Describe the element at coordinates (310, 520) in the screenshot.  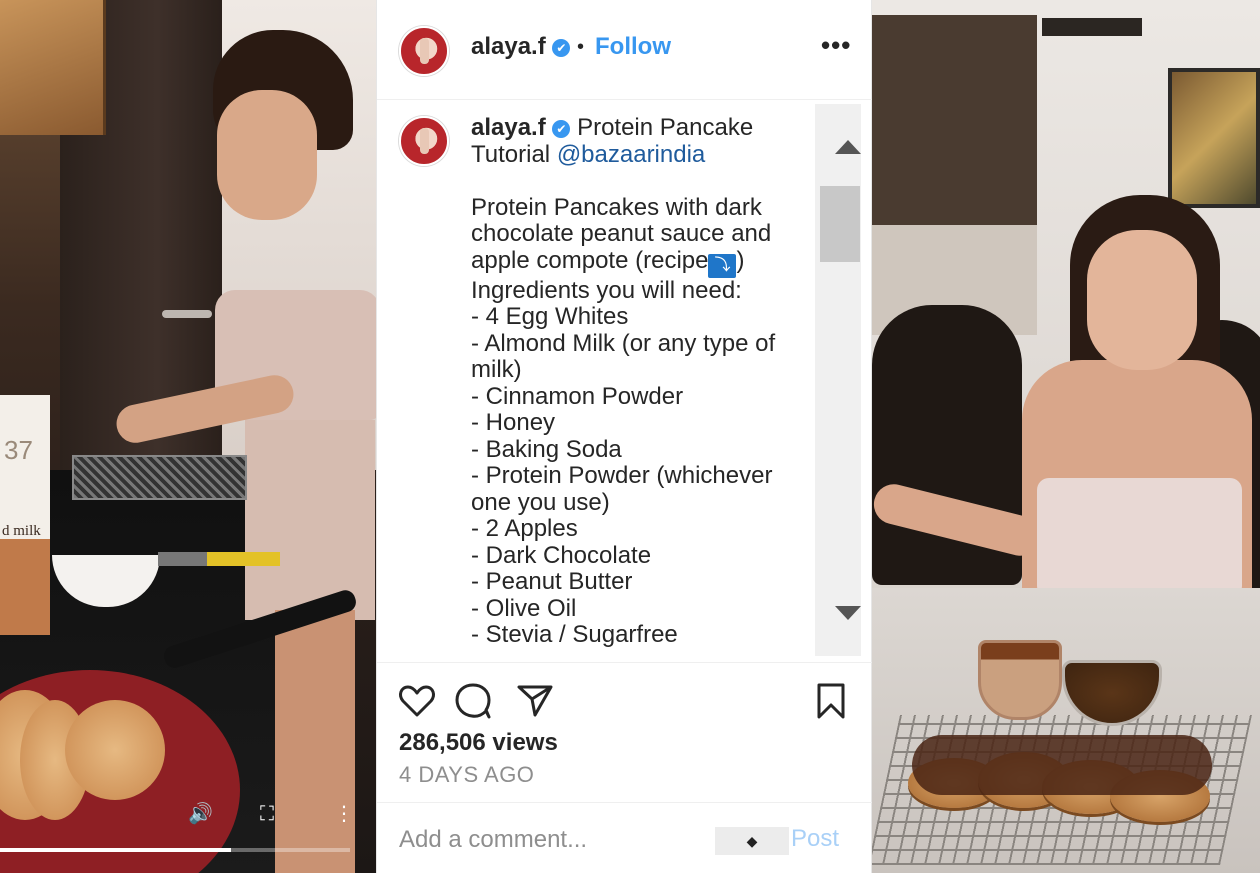
I see `shorts` at that location.